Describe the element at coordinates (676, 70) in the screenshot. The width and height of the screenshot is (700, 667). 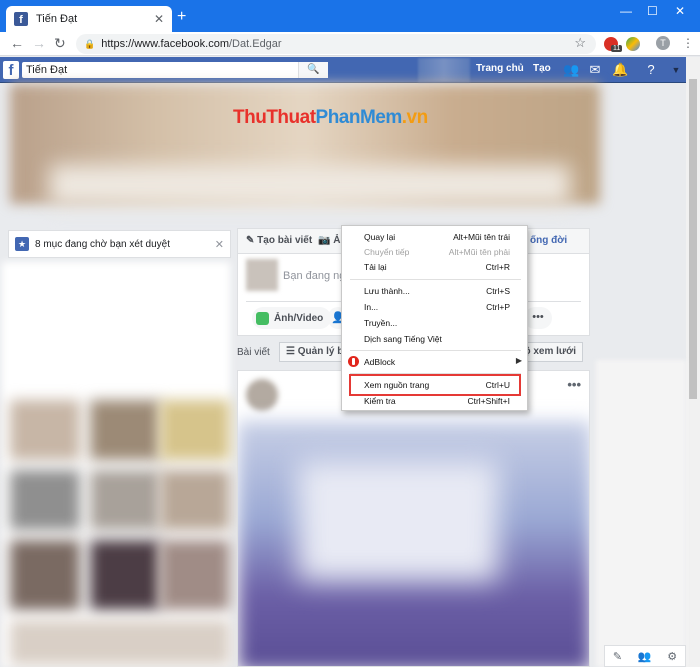
I see `account-dropdown-icon: ▼` at that location.